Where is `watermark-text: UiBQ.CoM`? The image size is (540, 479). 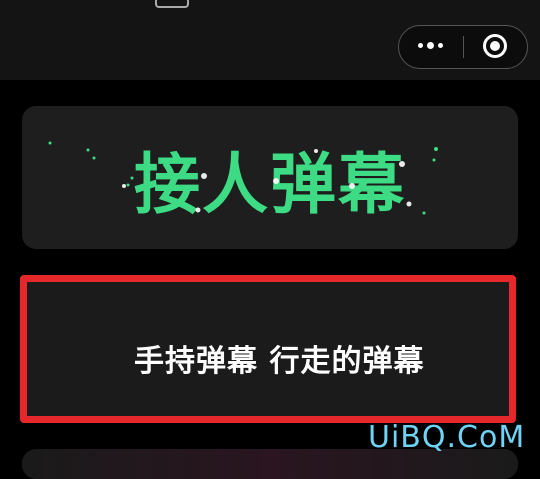 watermark-text: UiBQ.CoM is located at coordinates (447, 437).